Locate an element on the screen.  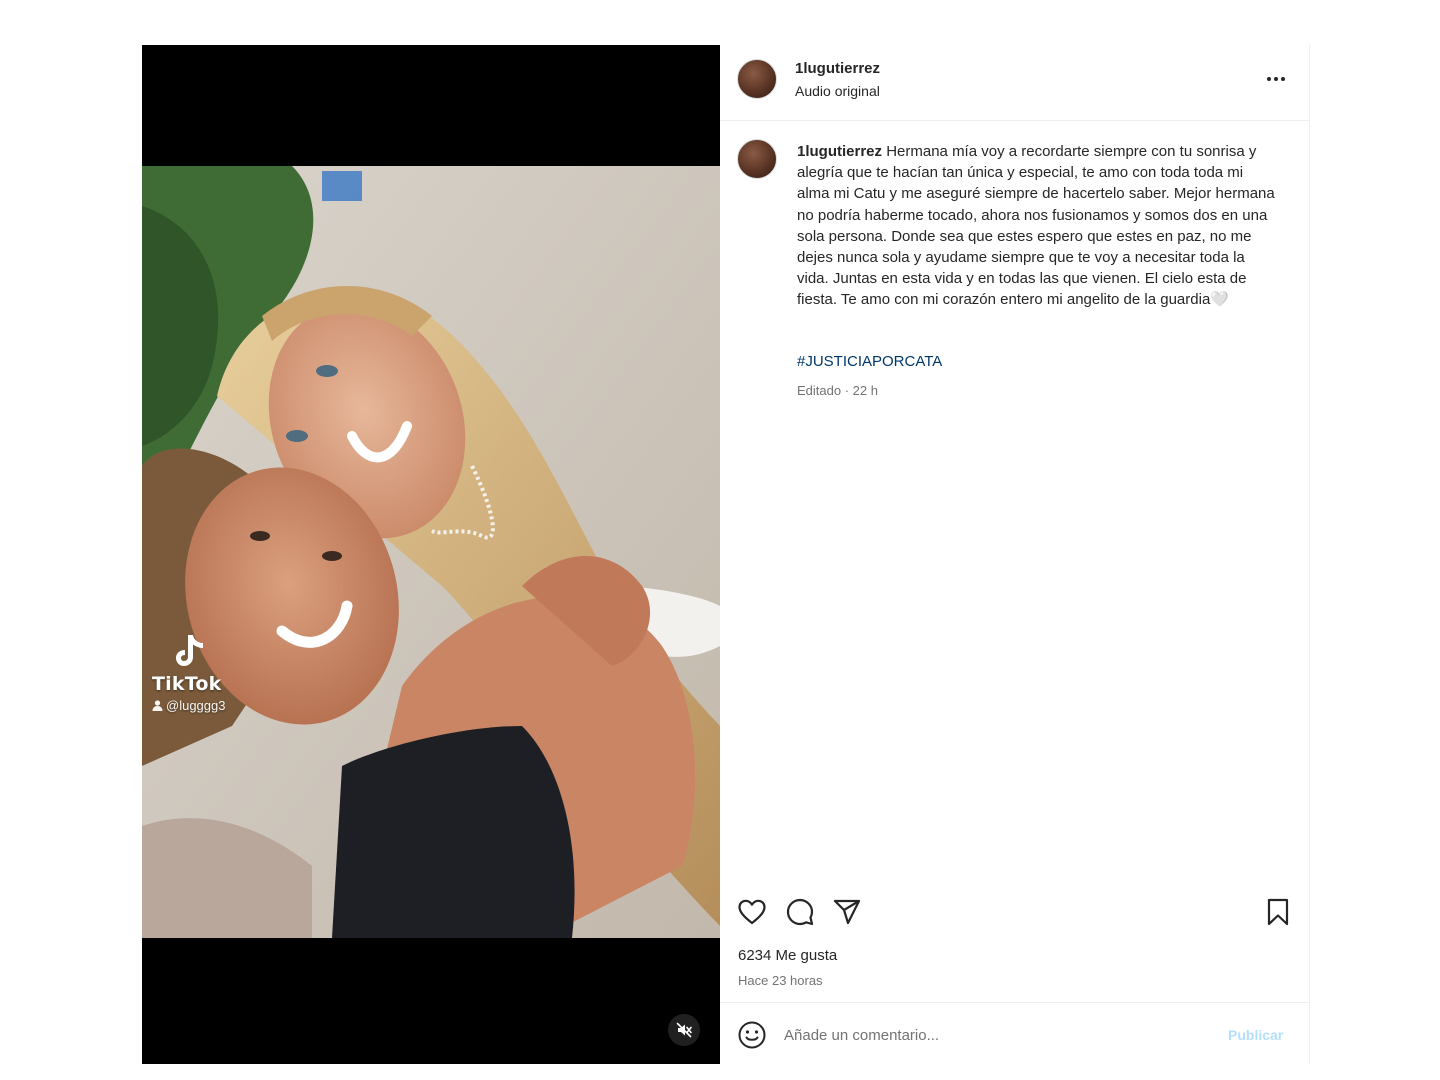
tiktok-watermark: TikTok @lugggg3 is located at coordinates (188, 672).